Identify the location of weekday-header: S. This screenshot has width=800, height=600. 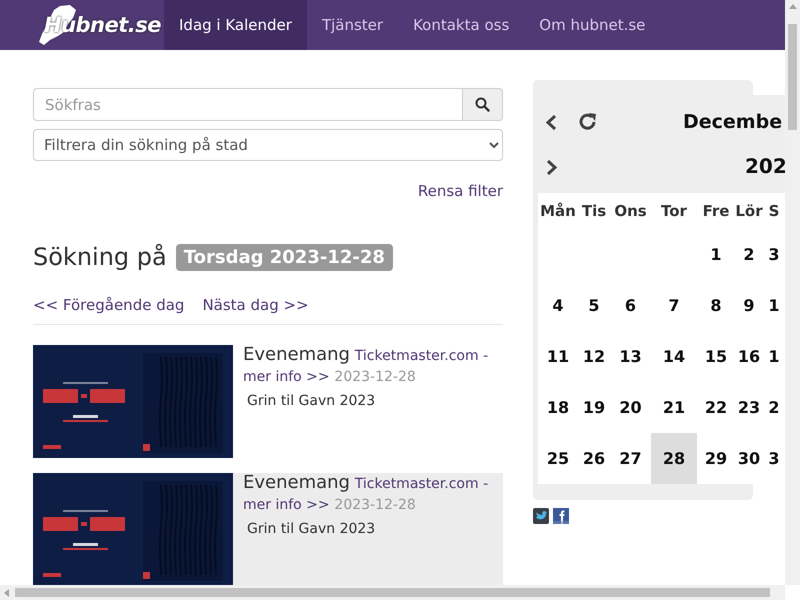
(774, 211).